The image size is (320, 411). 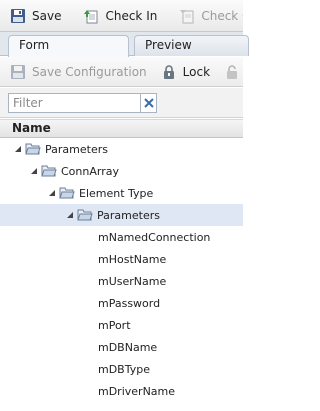 I want to click on save-configuration-button: Save Configuration, so click(x=78, y=72).